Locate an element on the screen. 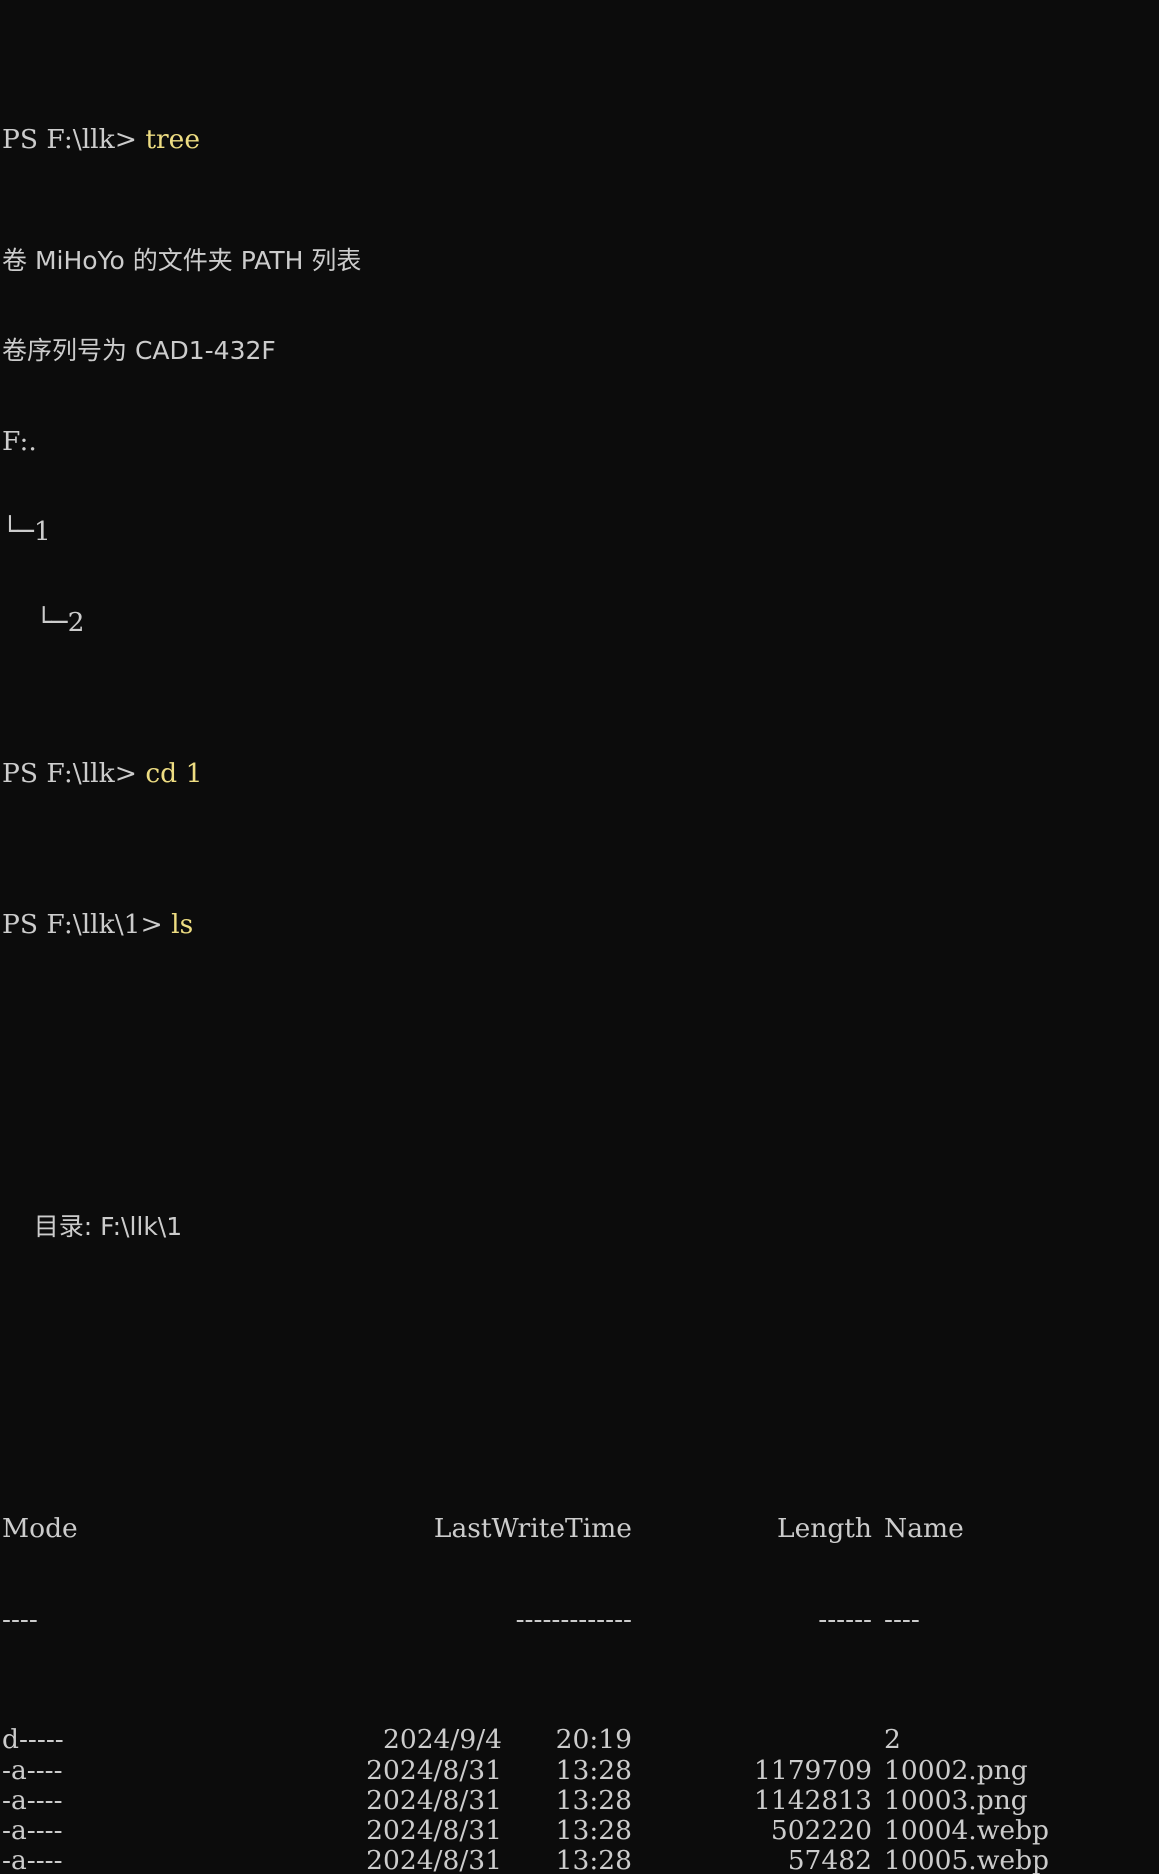  column-header-mode: Mode is located at coordinates (40, 1528).